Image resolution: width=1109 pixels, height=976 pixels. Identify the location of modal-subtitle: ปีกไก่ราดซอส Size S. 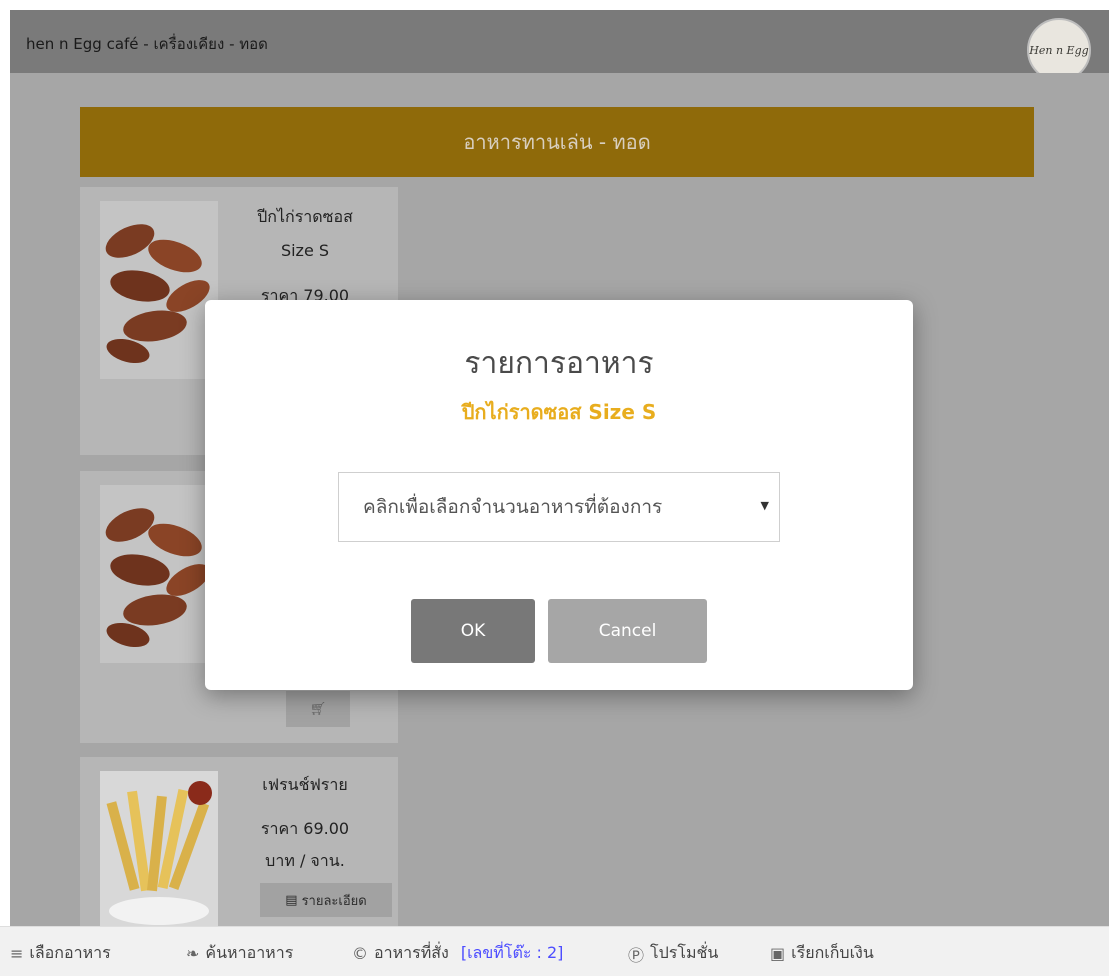
(559, 412).